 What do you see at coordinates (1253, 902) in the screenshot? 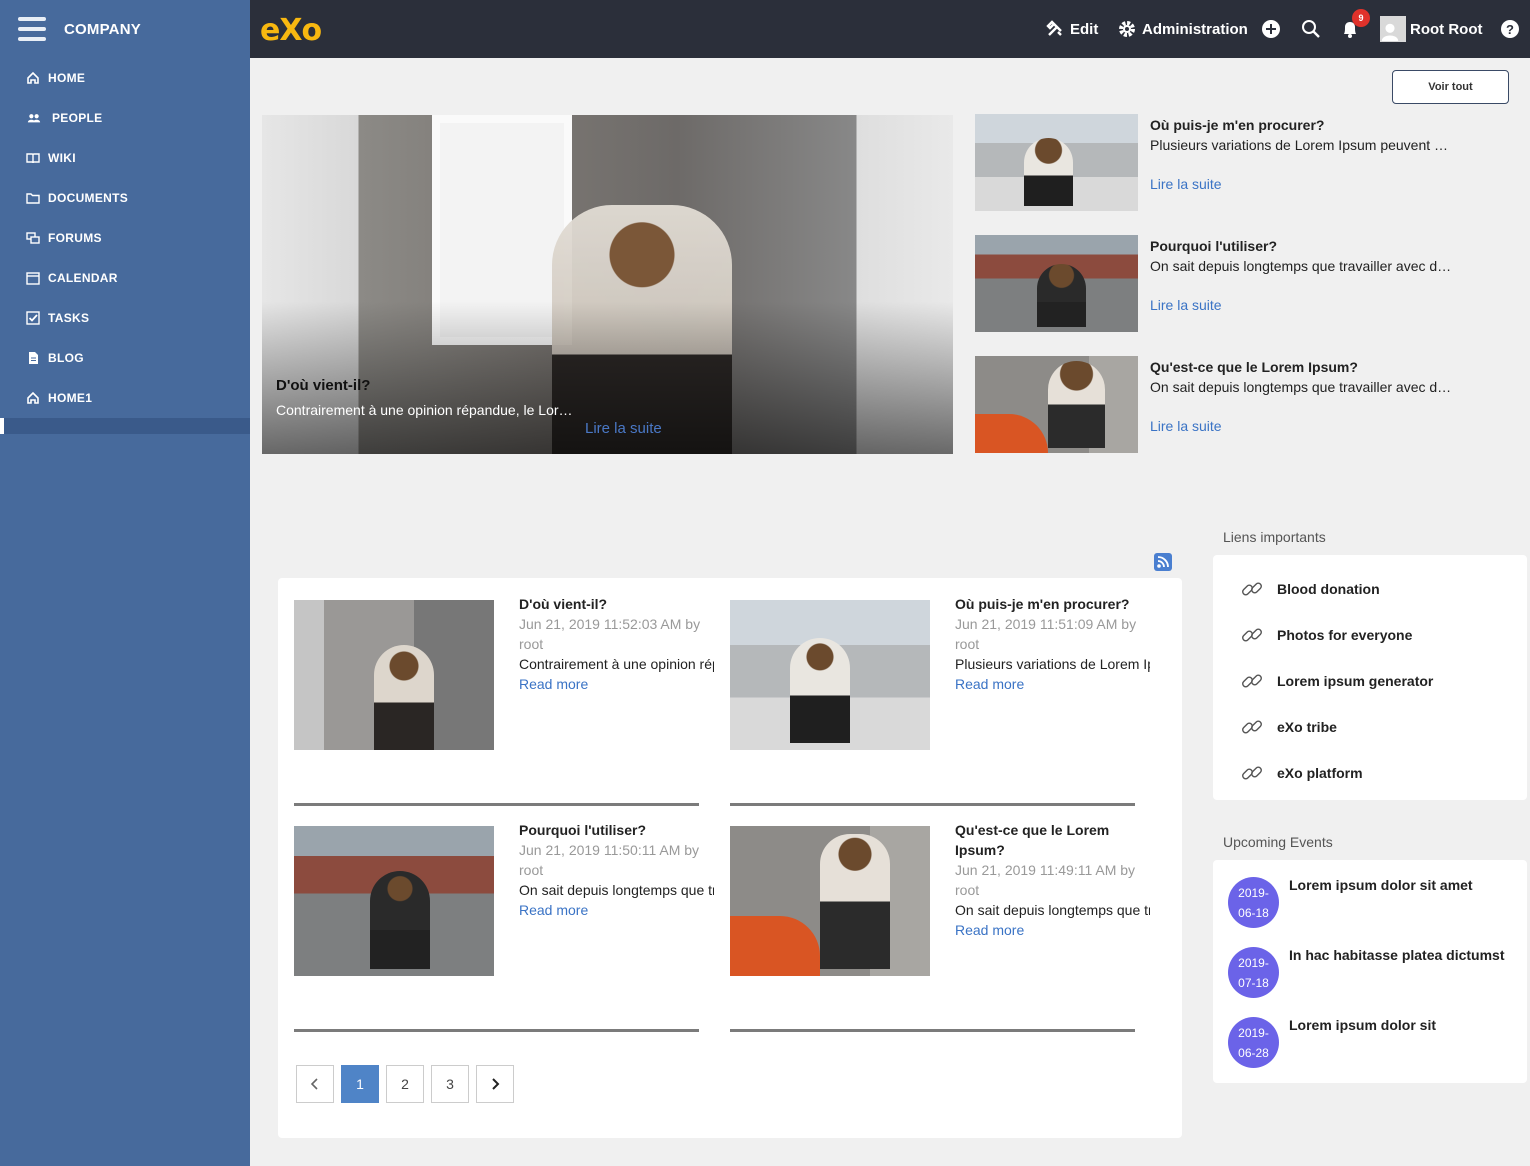
I see `event-date-badge: 2019- 06-18` at bounding box center [1253, 902].